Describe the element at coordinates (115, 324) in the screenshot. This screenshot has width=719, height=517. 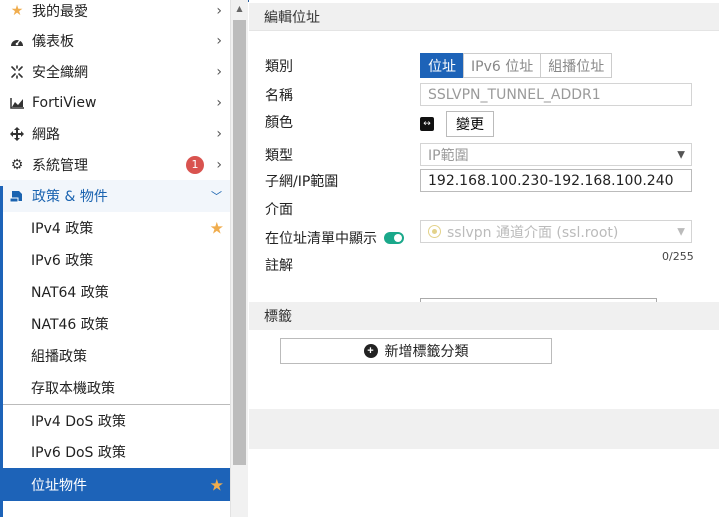
I see `sidebar-item-nat46-policy: NAT46 政策` at that location.